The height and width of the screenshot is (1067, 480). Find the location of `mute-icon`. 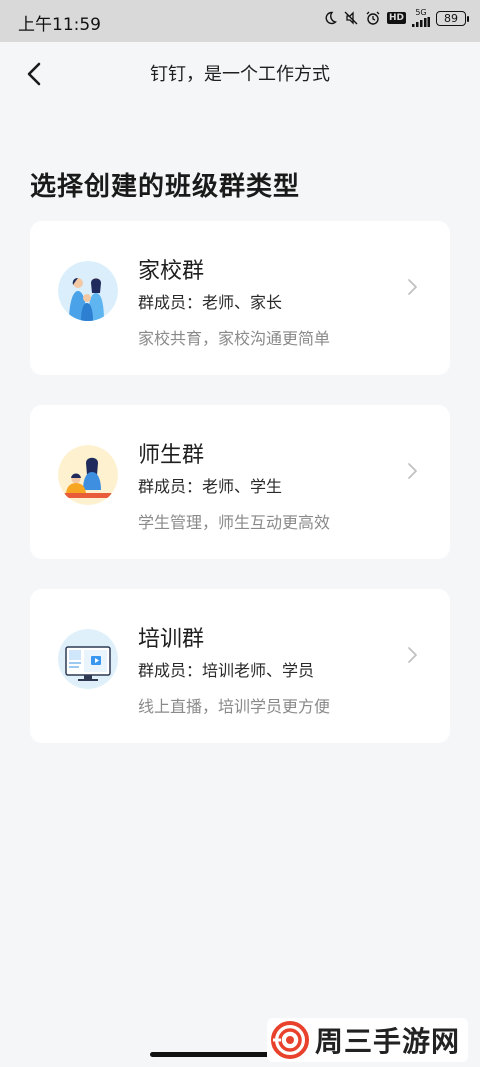

mute-icon is located at coordinates (351, 18).